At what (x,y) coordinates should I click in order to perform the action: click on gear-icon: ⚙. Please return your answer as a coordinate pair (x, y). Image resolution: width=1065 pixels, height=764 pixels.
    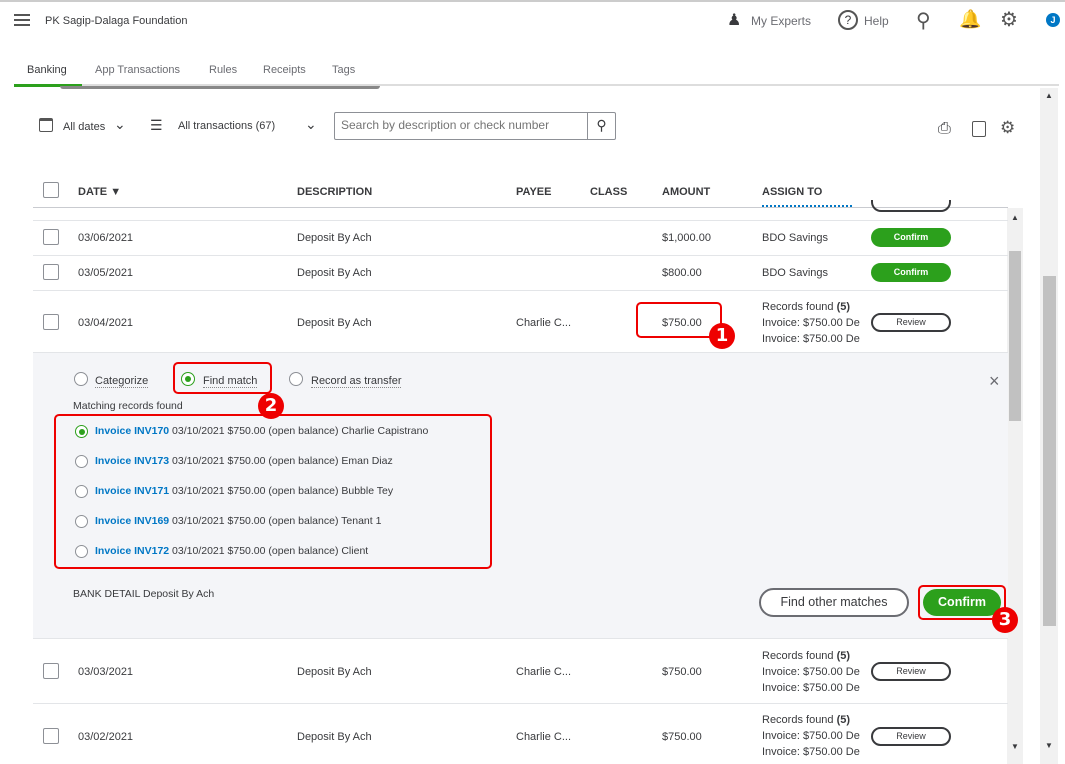
    Looking at the image, I should click on (1009, 19).